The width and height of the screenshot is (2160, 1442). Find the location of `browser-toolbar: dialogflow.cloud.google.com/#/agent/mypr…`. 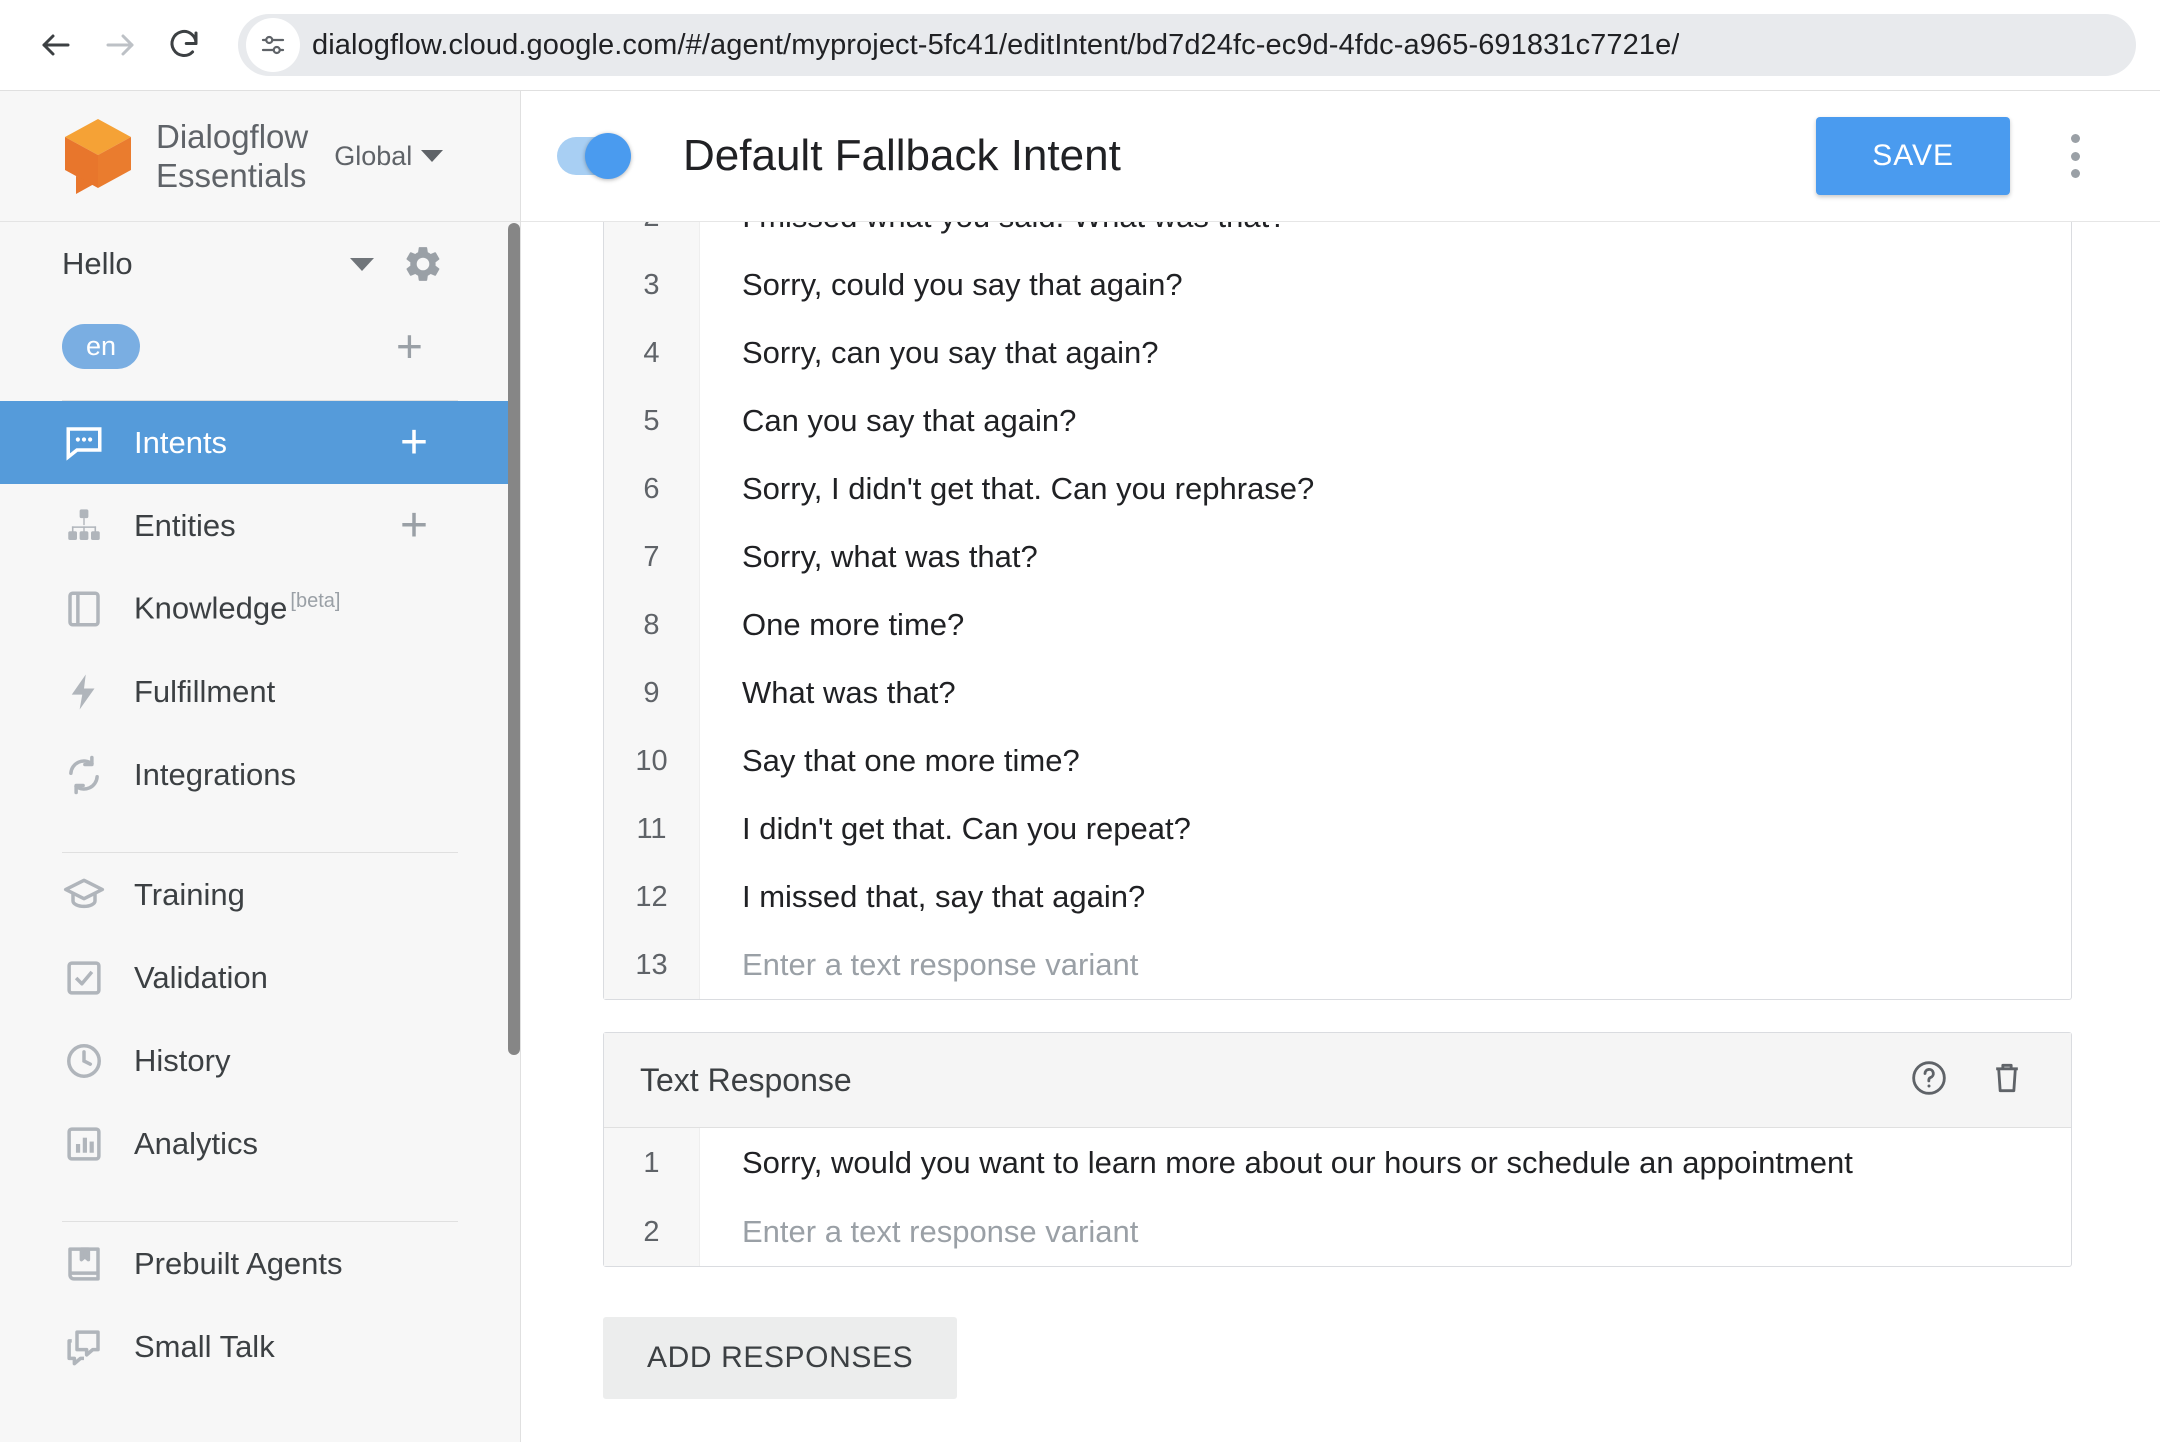

browser-toolbar: dialogflow.cloud.google.com/#/agent/mypr… is located at coordinates (1080, 45).